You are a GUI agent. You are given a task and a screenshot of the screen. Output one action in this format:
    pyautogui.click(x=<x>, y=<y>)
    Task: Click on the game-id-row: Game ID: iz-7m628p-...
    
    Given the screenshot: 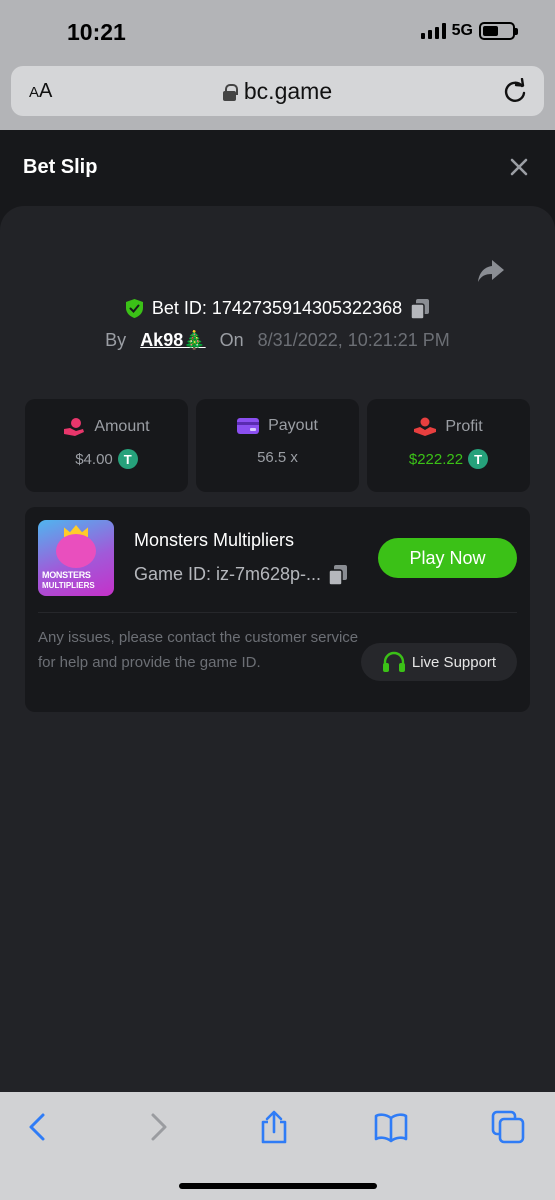 What is the action you would take?
    pyautogui.click(x=241, y=574)
    